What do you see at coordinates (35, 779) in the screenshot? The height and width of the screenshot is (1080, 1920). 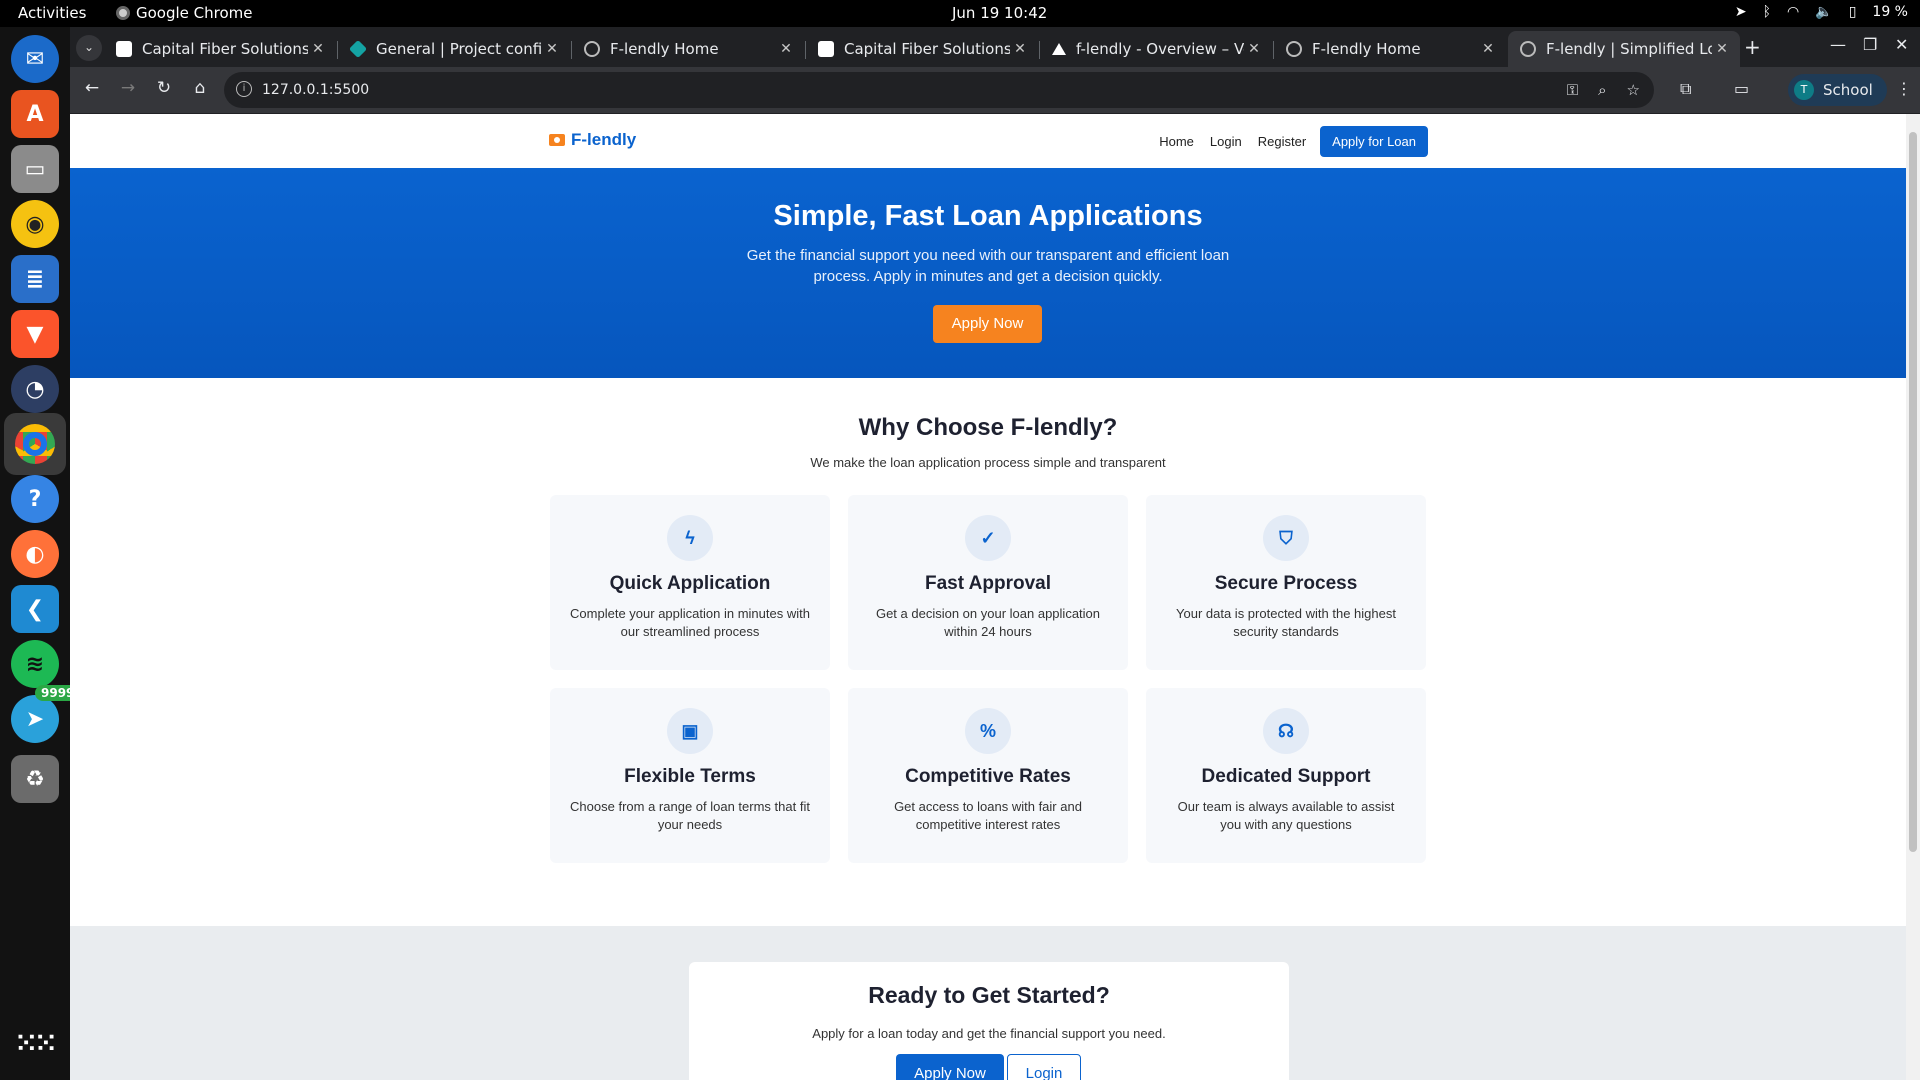 I see `trash-icon: ♻` at bounding box center [35, 779].